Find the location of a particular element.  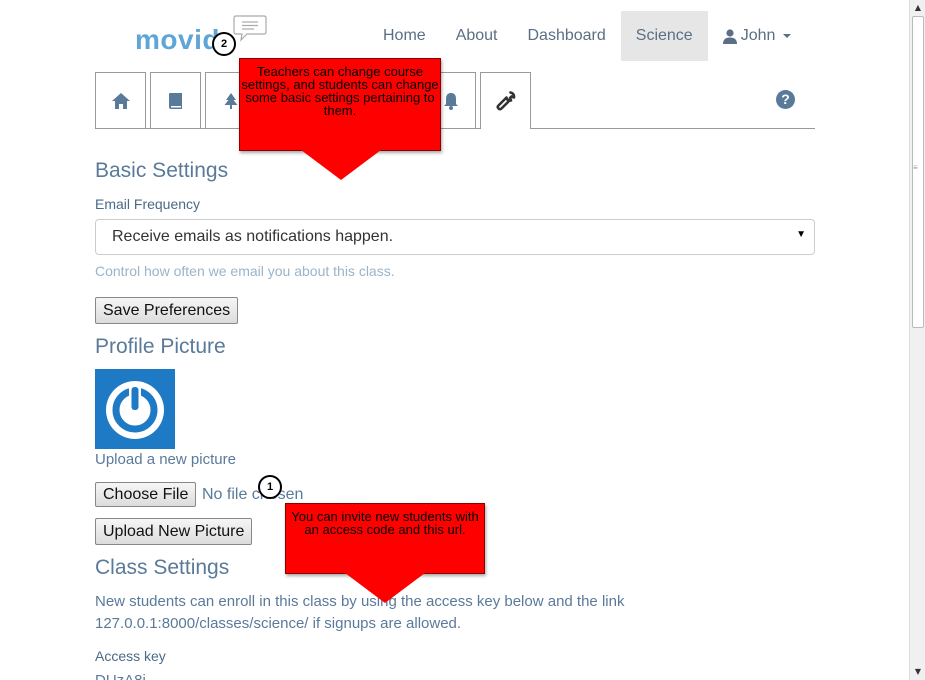

user-menu: John is located at coordinates (757, 36).